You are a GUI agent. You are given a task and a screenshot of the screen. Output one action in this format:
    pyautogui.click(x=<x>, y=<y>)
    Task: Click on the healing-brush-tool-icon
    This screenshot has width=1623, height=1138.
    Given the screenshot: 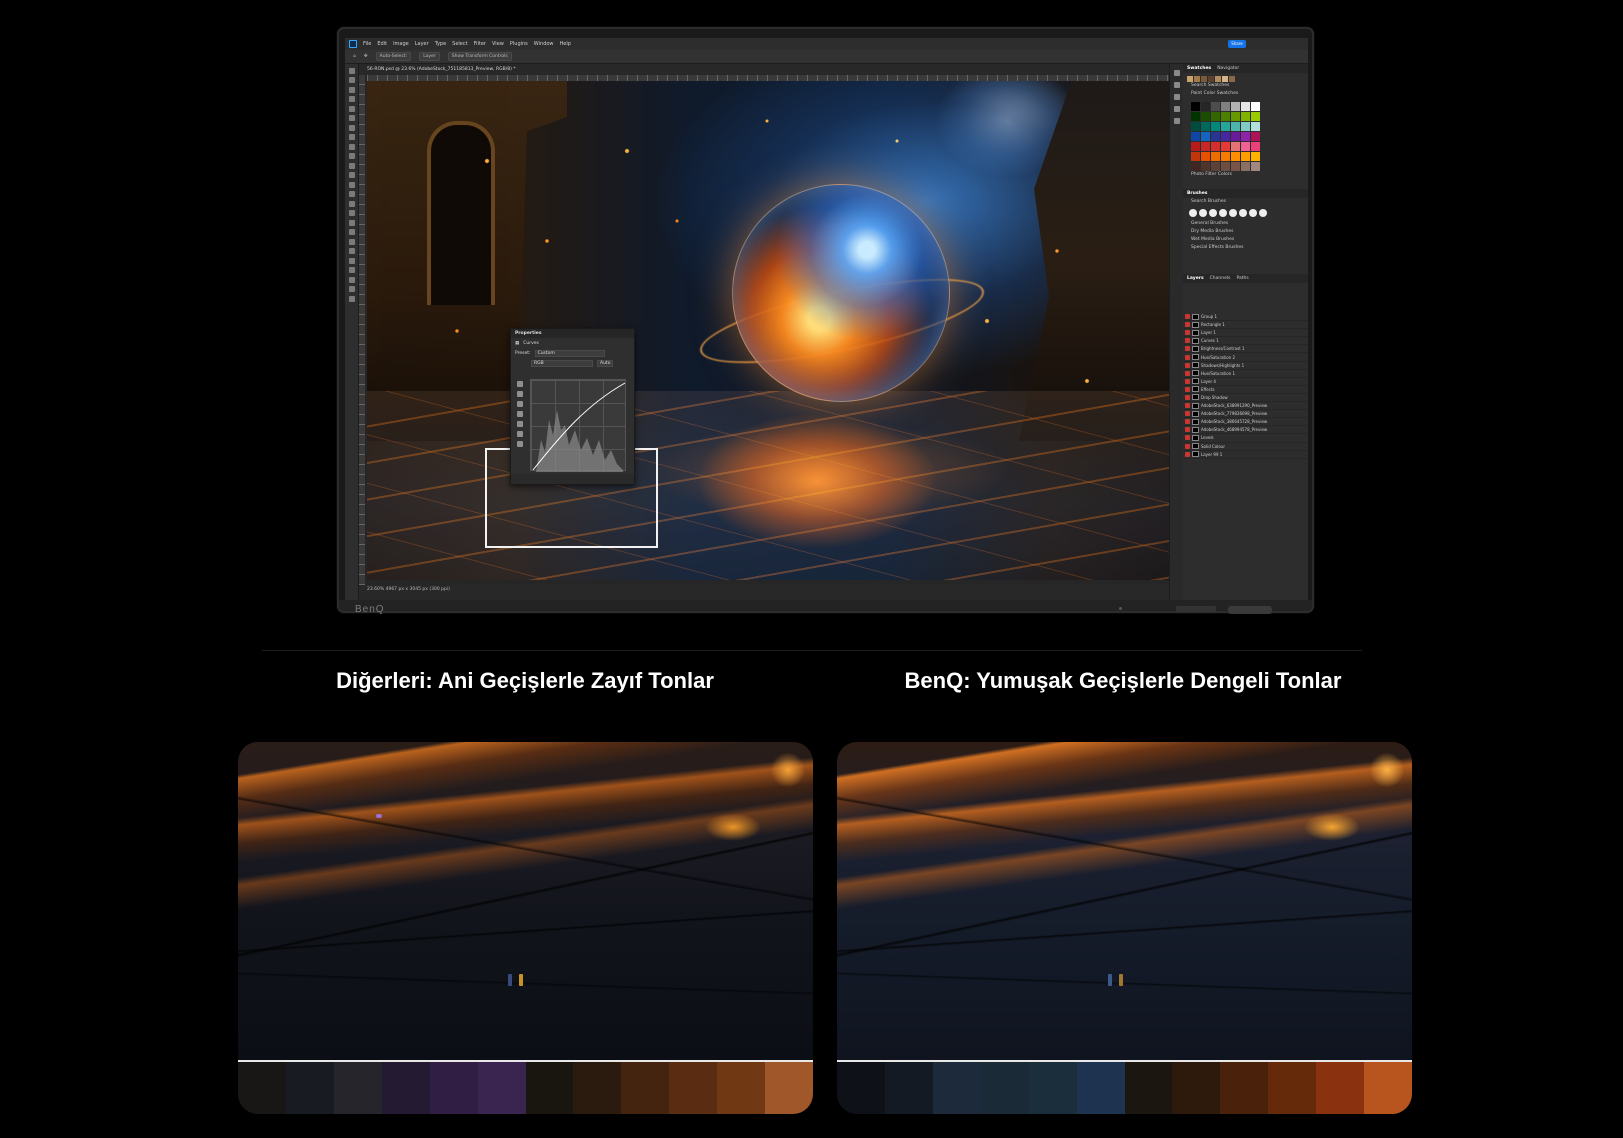 What is the action you would take?
    pyautogui.click(x=351, y=137)
    